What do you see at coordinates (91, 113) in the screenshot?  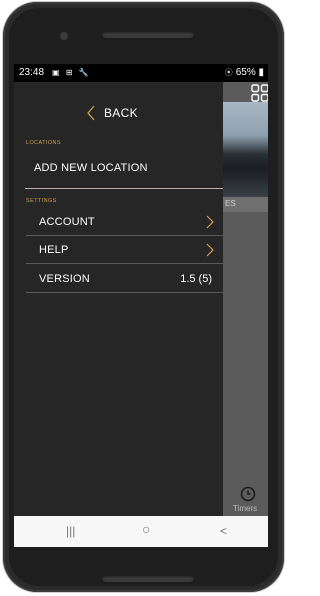 I see `chevron-left-icon` at bounding box center [91, 113].